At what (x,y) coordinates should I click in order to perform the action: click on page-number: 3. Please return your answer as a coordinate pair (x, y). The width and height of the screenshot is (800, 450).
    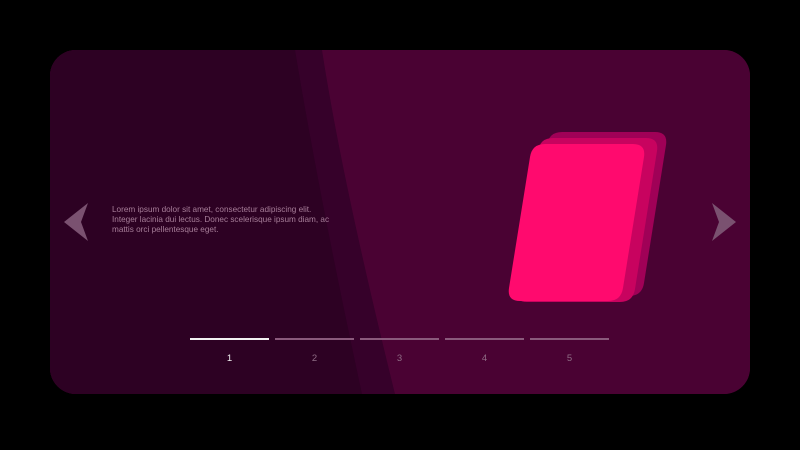
    Looking at the image, I should click on (399, 358).